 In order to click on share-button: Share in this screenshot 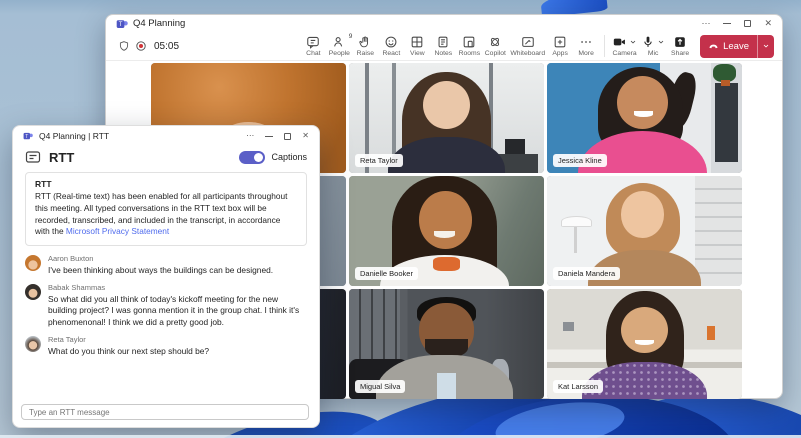, I will do `click(680, 46)`.